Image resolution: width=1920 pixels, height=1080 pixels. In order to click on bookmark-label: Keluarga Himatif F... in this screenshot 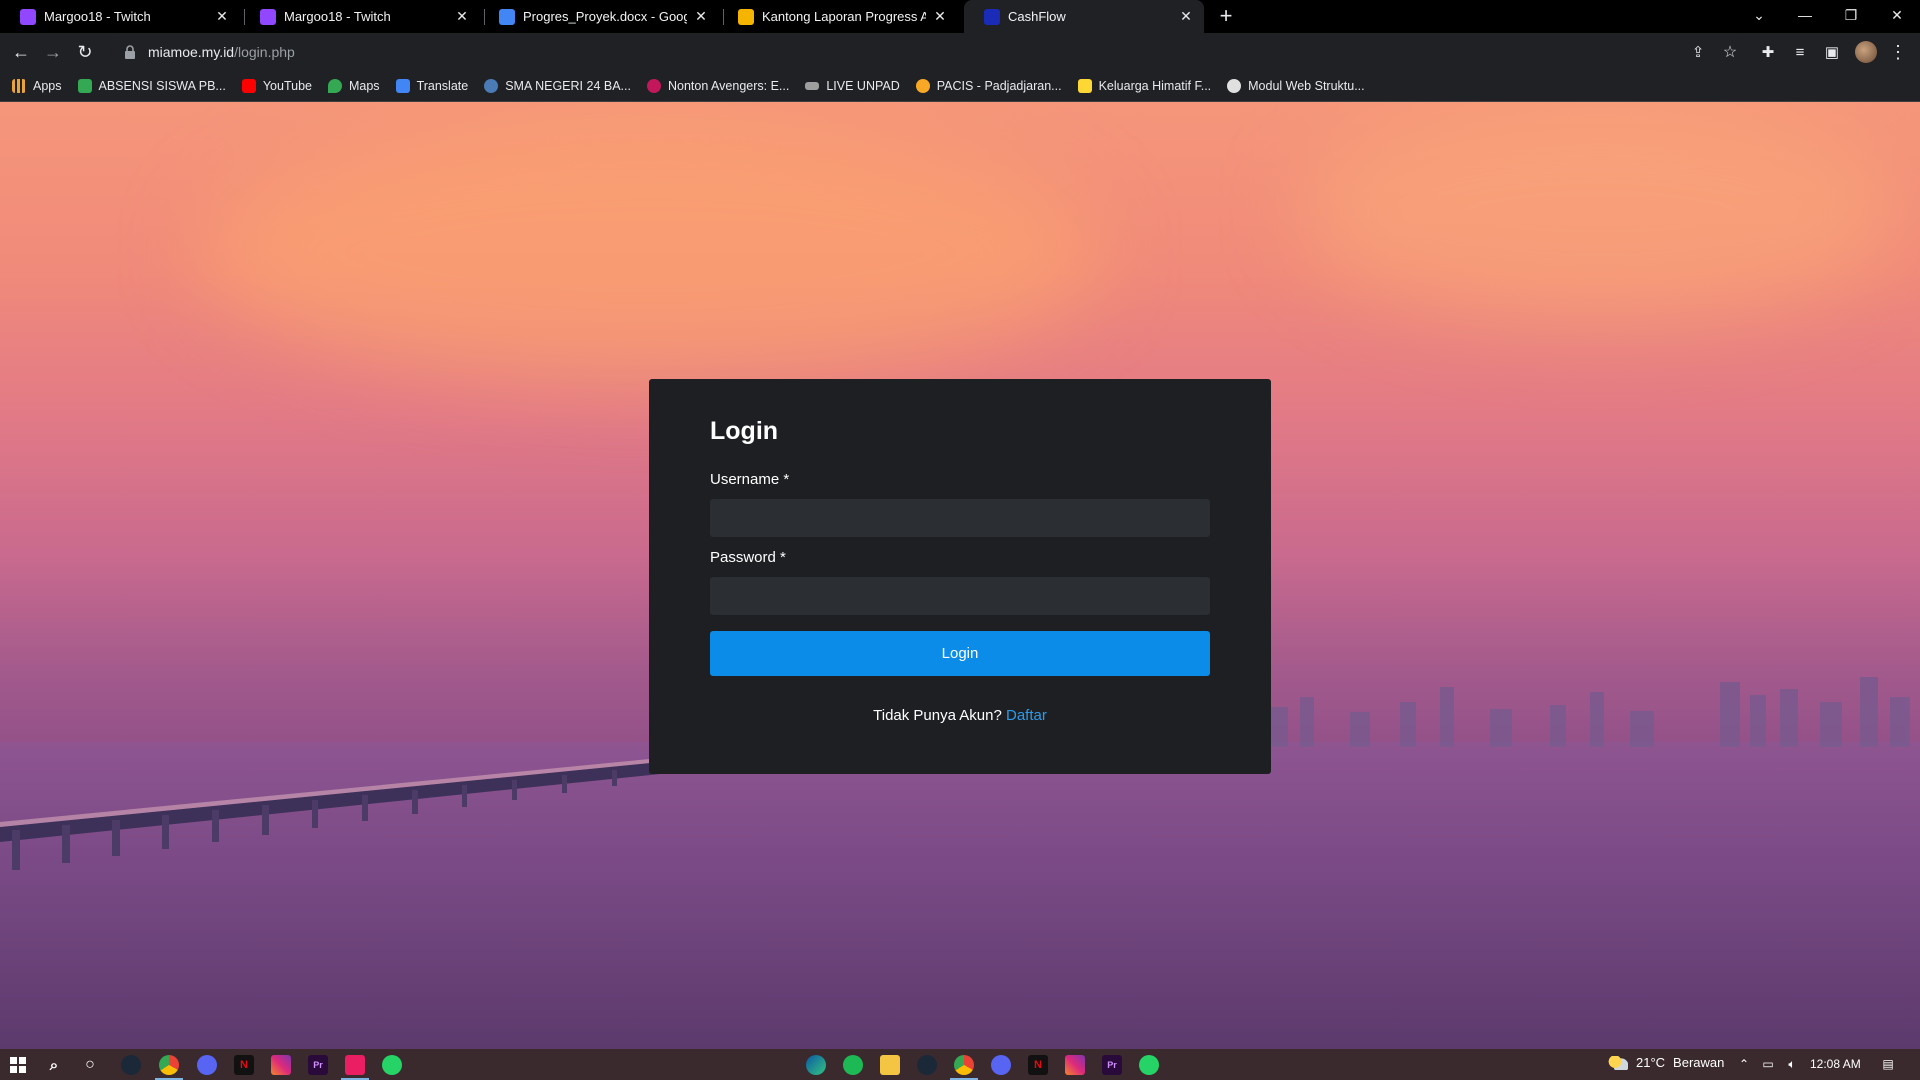, I will do `click(1155, 86)`.